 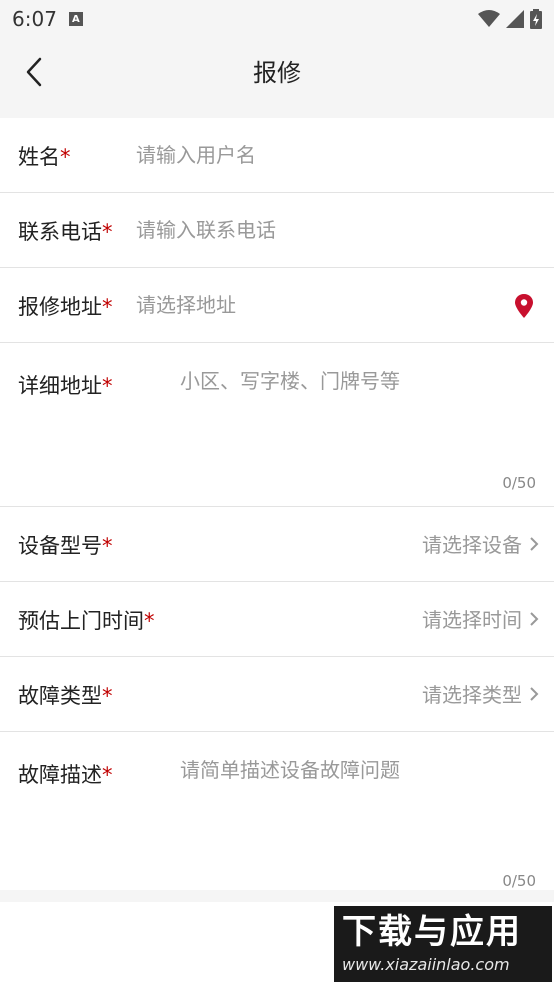 I want to click on section-gap, so click(x=277, y=896).